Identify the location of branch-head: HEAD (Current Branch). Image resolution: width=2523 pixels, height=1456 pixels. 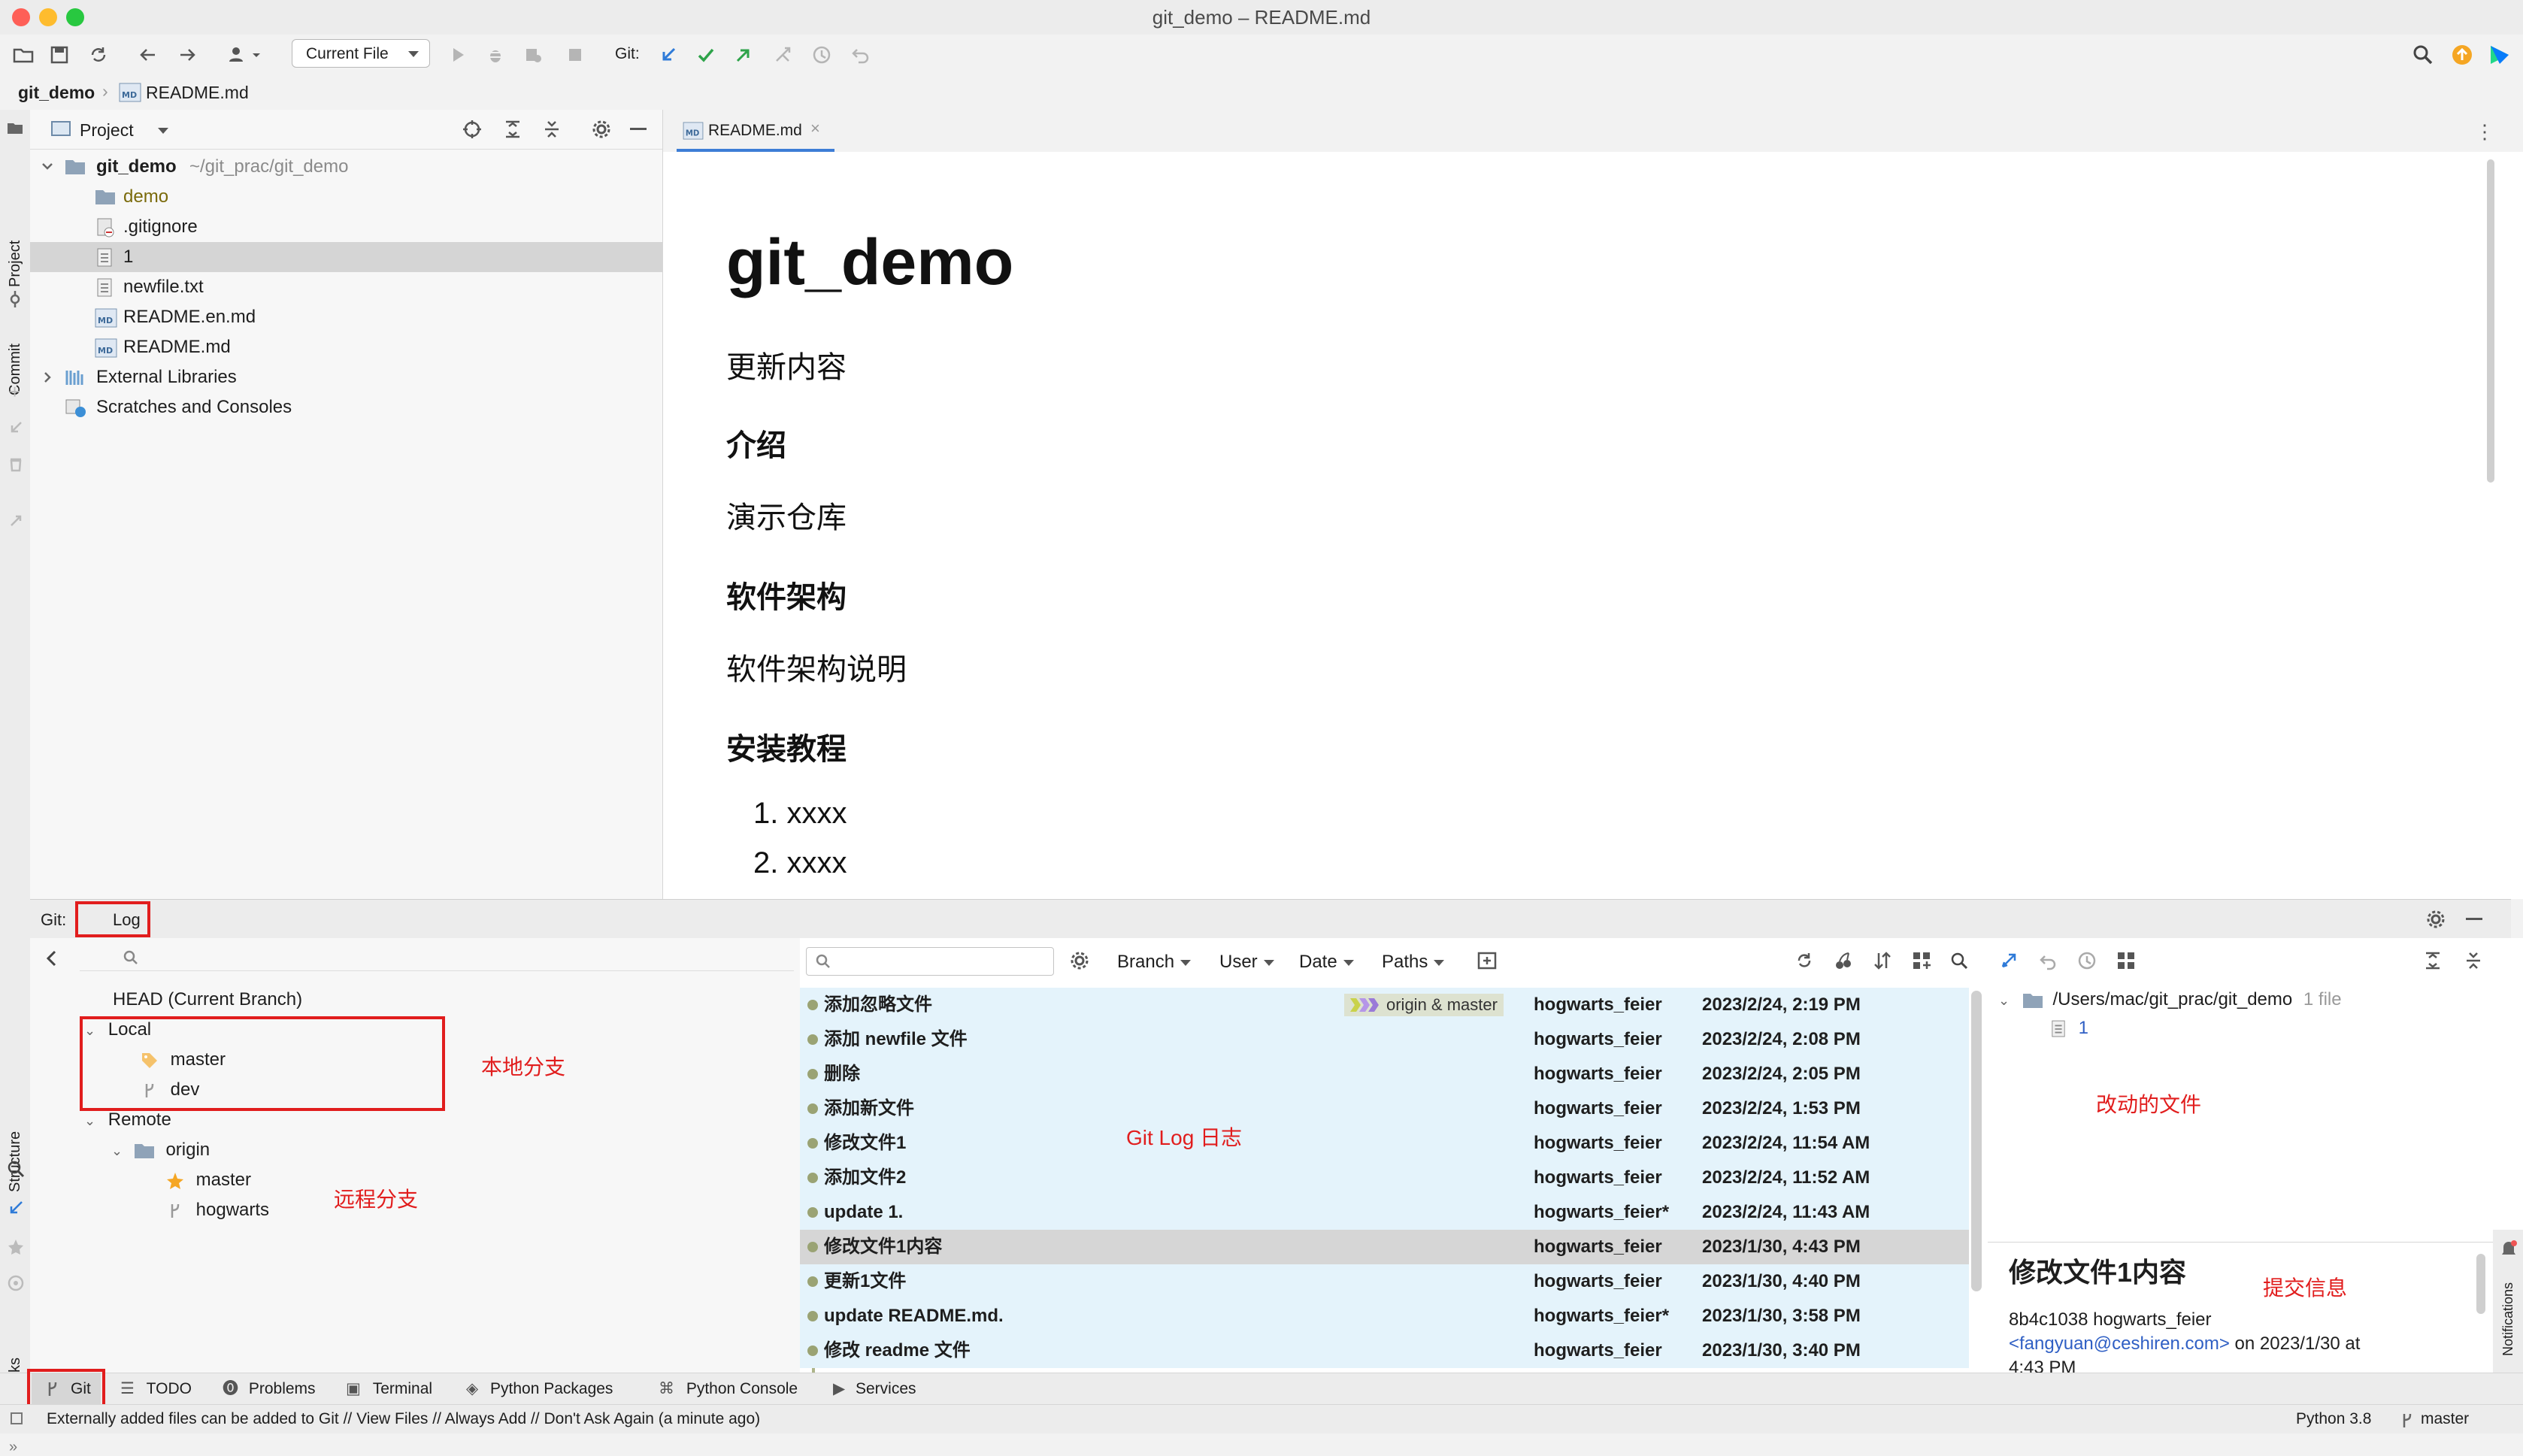
(207, 1000).